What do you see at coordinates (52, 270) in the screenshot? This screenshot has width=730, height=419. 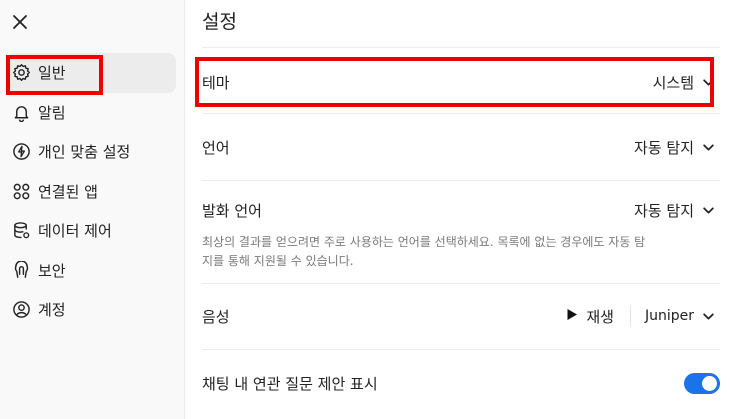 I see `sidebar-item-label: 보안` at bounding box center [52, 270].